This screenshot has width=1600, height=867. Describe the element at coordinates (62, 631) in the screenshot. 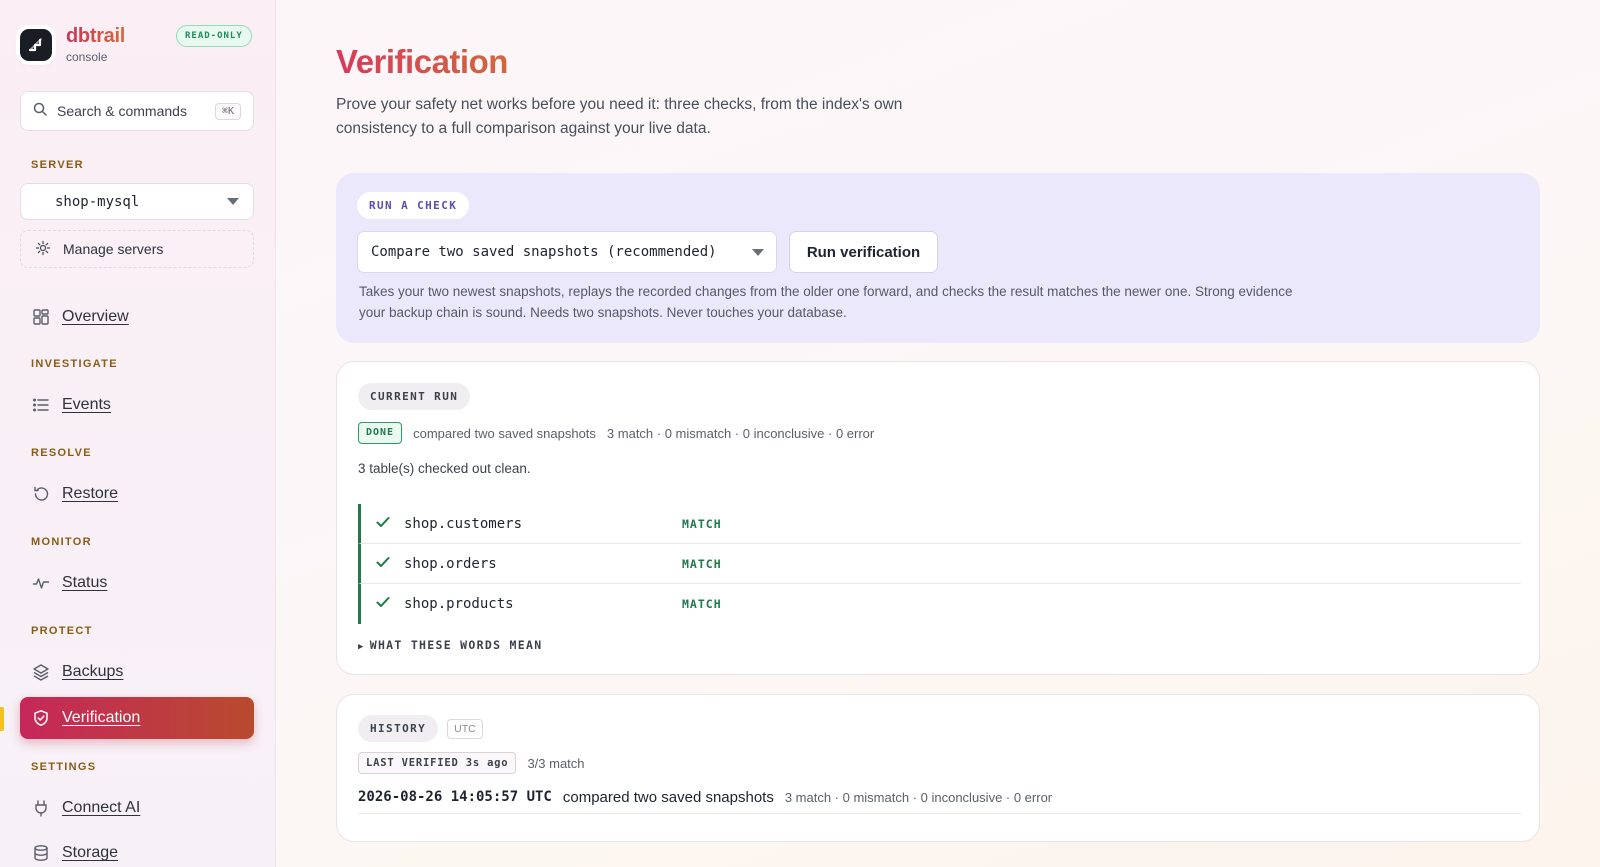

I see `section-label-protect: PROTECT` at that location.